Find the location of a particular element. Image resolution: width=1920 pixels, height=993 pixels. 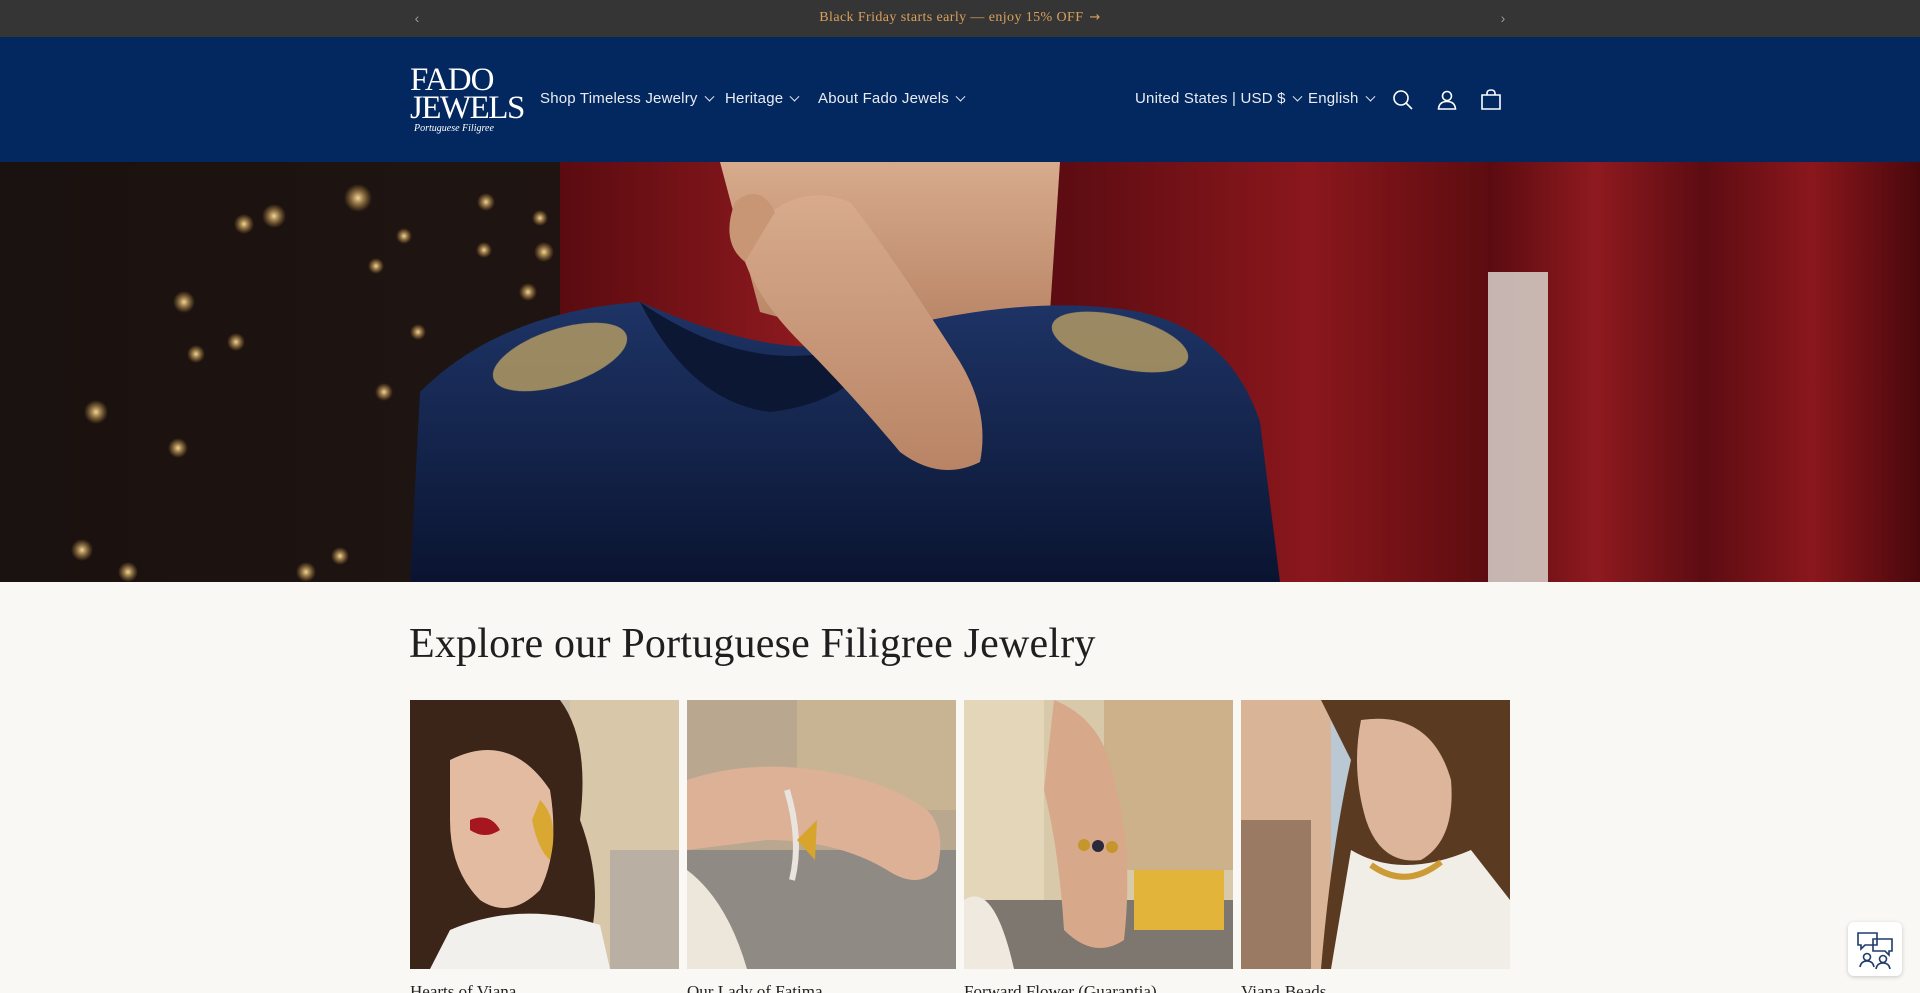

collections-heading: Explore our Portuguese Filigree Jewelry is located at coordinates (752, 644).